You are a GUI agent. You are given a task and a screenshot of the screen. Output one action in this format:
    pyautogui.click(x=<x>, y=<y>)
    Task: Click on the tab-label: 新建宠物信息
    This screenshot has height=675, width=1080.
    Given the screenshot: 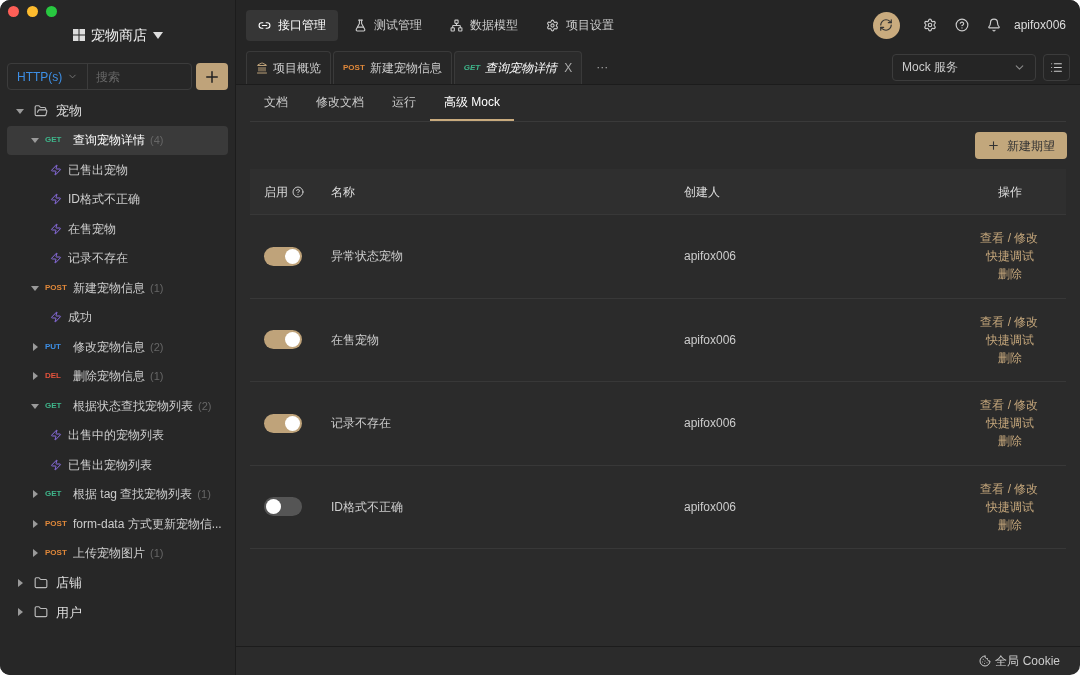 What is the action you would take?
    pyautogui.click(x=405, y=68)
    